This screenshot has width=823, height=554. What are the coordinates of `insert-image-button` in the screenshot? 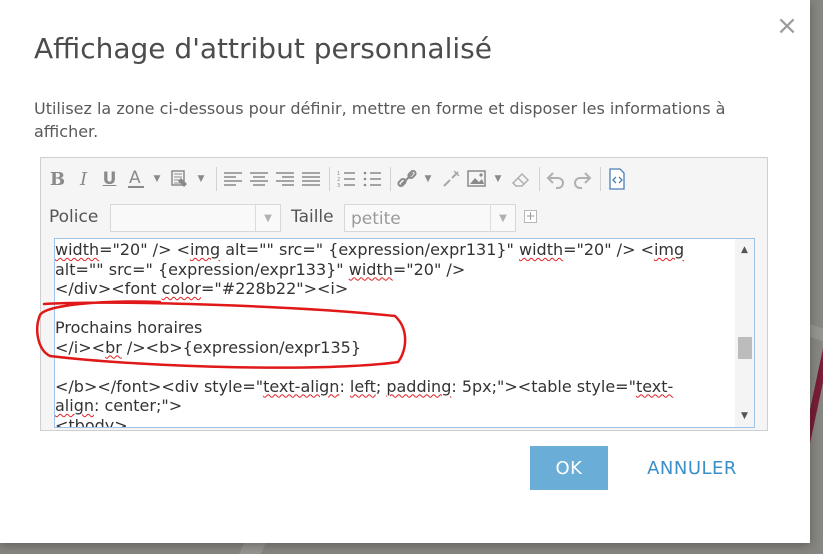 It's located at (476, 179).